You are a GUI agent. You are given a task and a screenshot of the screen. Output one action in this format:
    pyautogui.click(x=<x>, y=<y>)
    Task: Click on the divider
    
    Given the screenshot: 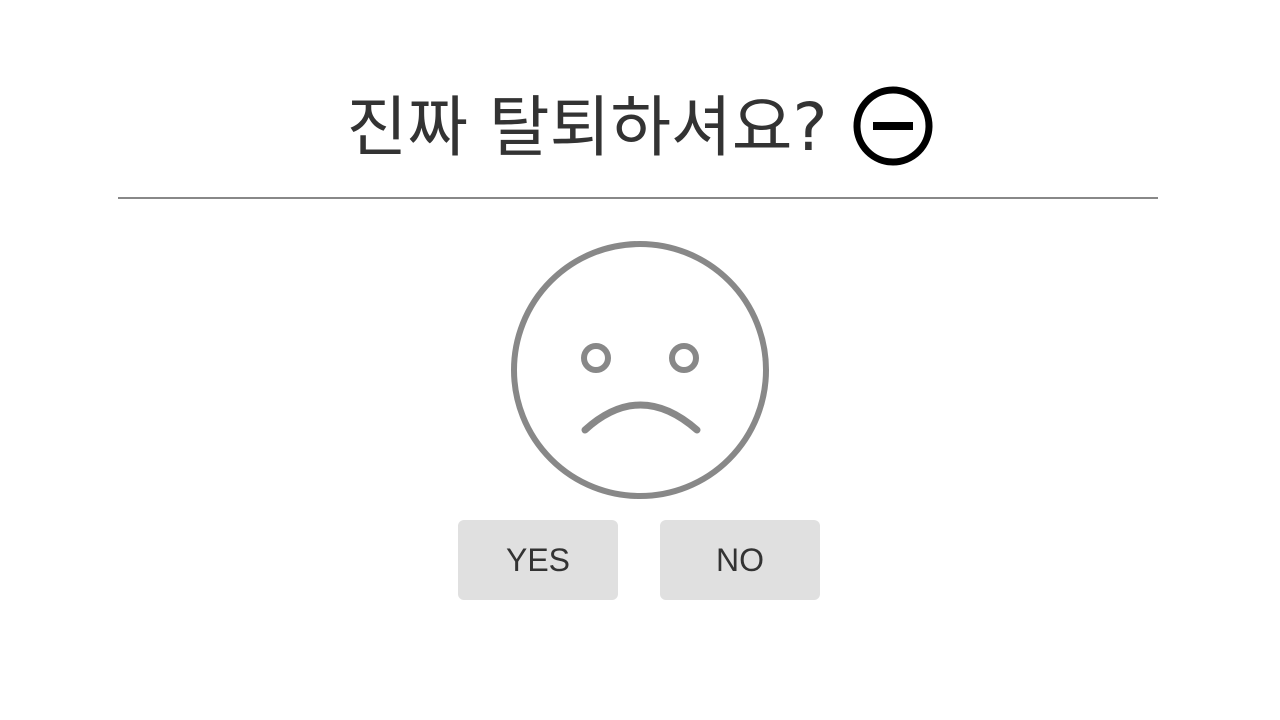 What is the action you would take?
    pyautogui.click(x=638, y=198)
    